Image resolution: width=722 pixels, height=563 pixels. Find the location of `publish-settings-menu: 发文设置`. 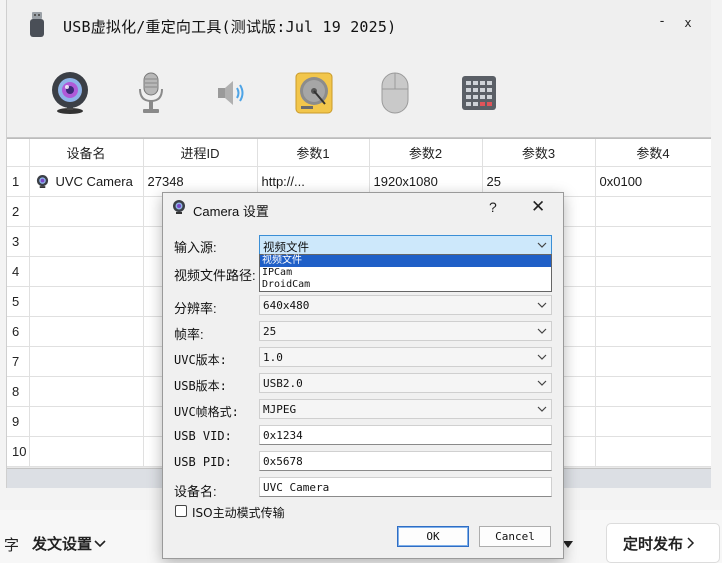

publish-settings-menu: 发文设置 is located at coordinates (69, 543).